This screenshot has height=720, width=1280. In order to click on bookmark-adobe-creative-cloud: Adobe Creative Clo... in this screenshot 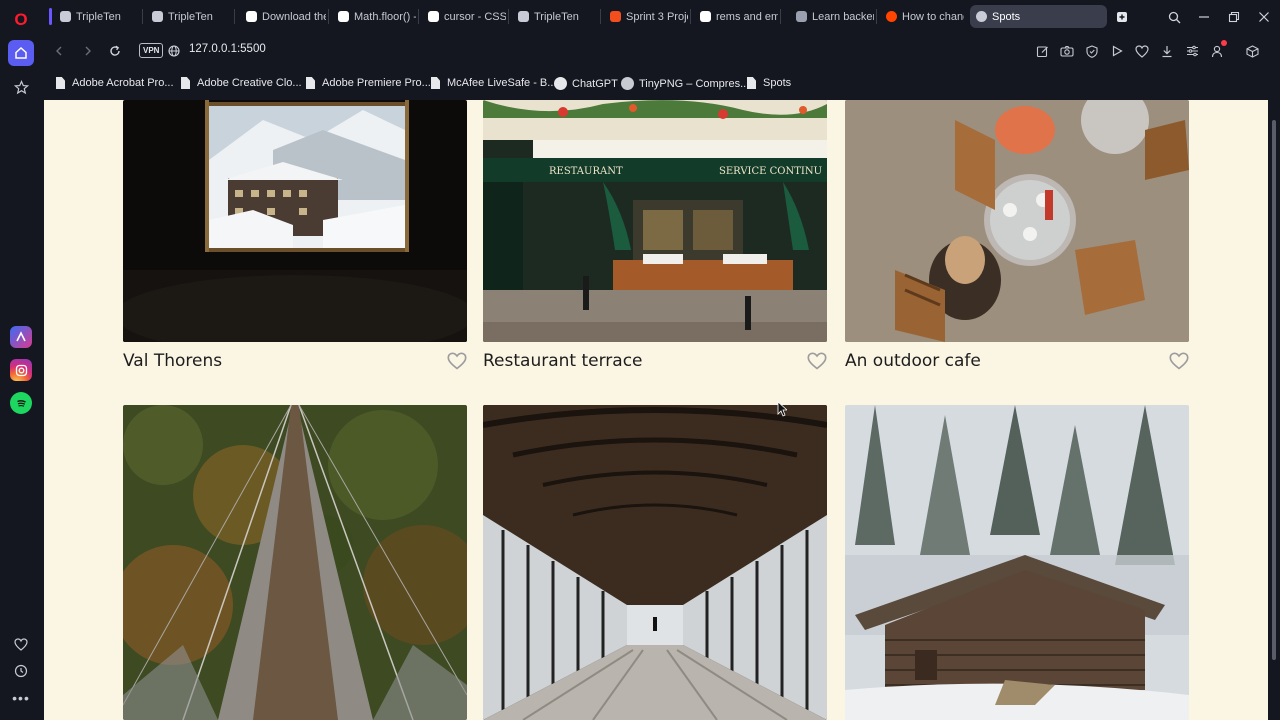, I will do `click(241, 83)`.